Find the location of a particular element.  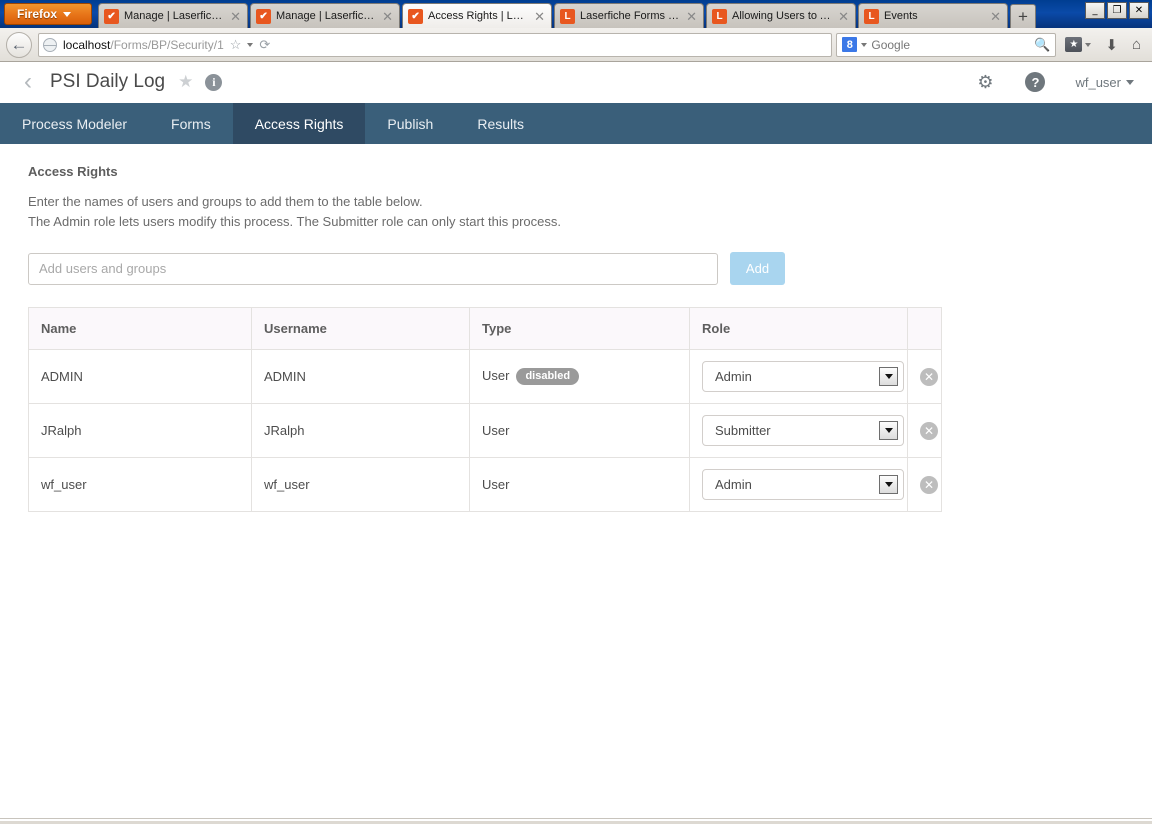

browser-tab: L Events ✕ is located at coordinates (933, 15).